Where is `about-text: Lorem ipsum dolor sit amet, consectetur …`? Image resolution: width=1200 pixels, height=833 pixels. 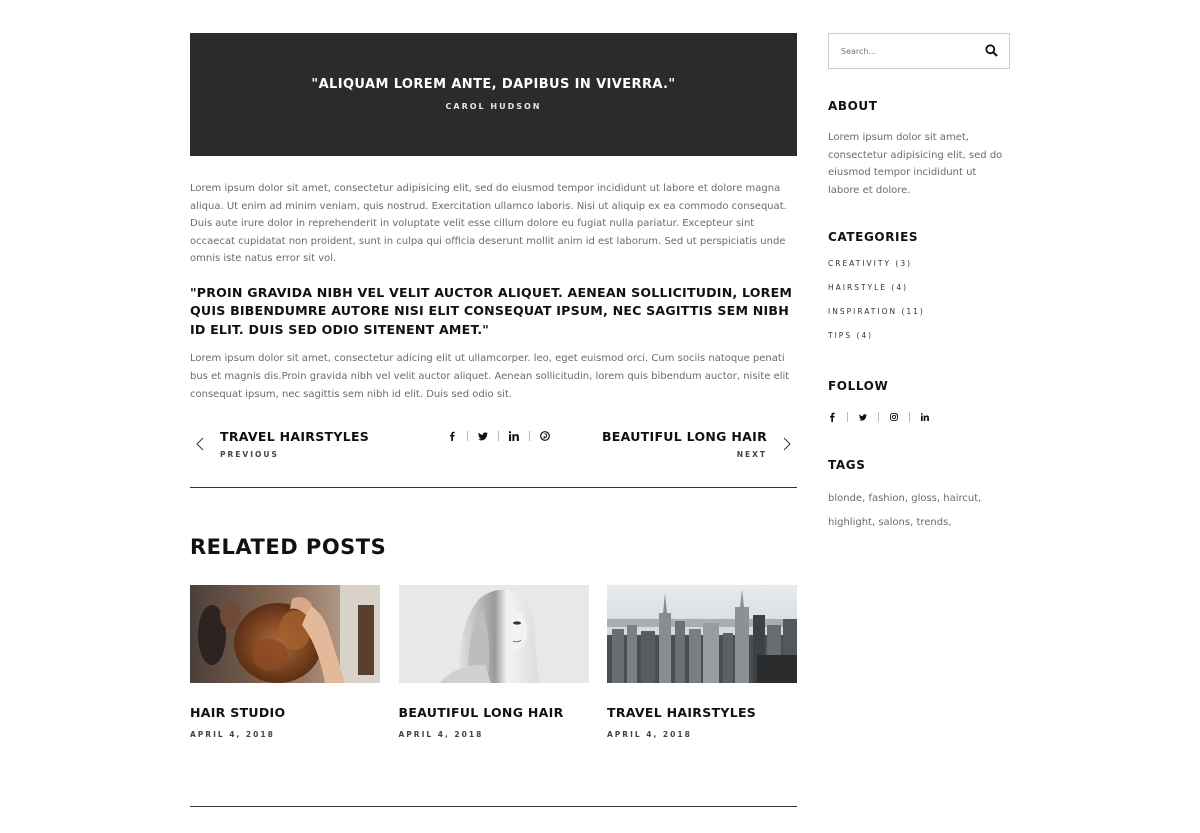
about-text: Lorem ipsum dolor sit amet, consectetur … is located at coordinates (915, 164).